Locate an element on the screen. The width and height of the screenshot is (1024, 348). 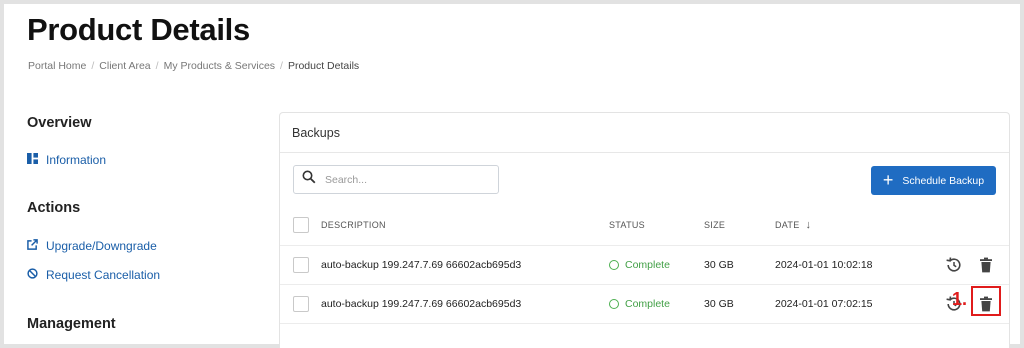
search-input is located at coordinates (405, 179).